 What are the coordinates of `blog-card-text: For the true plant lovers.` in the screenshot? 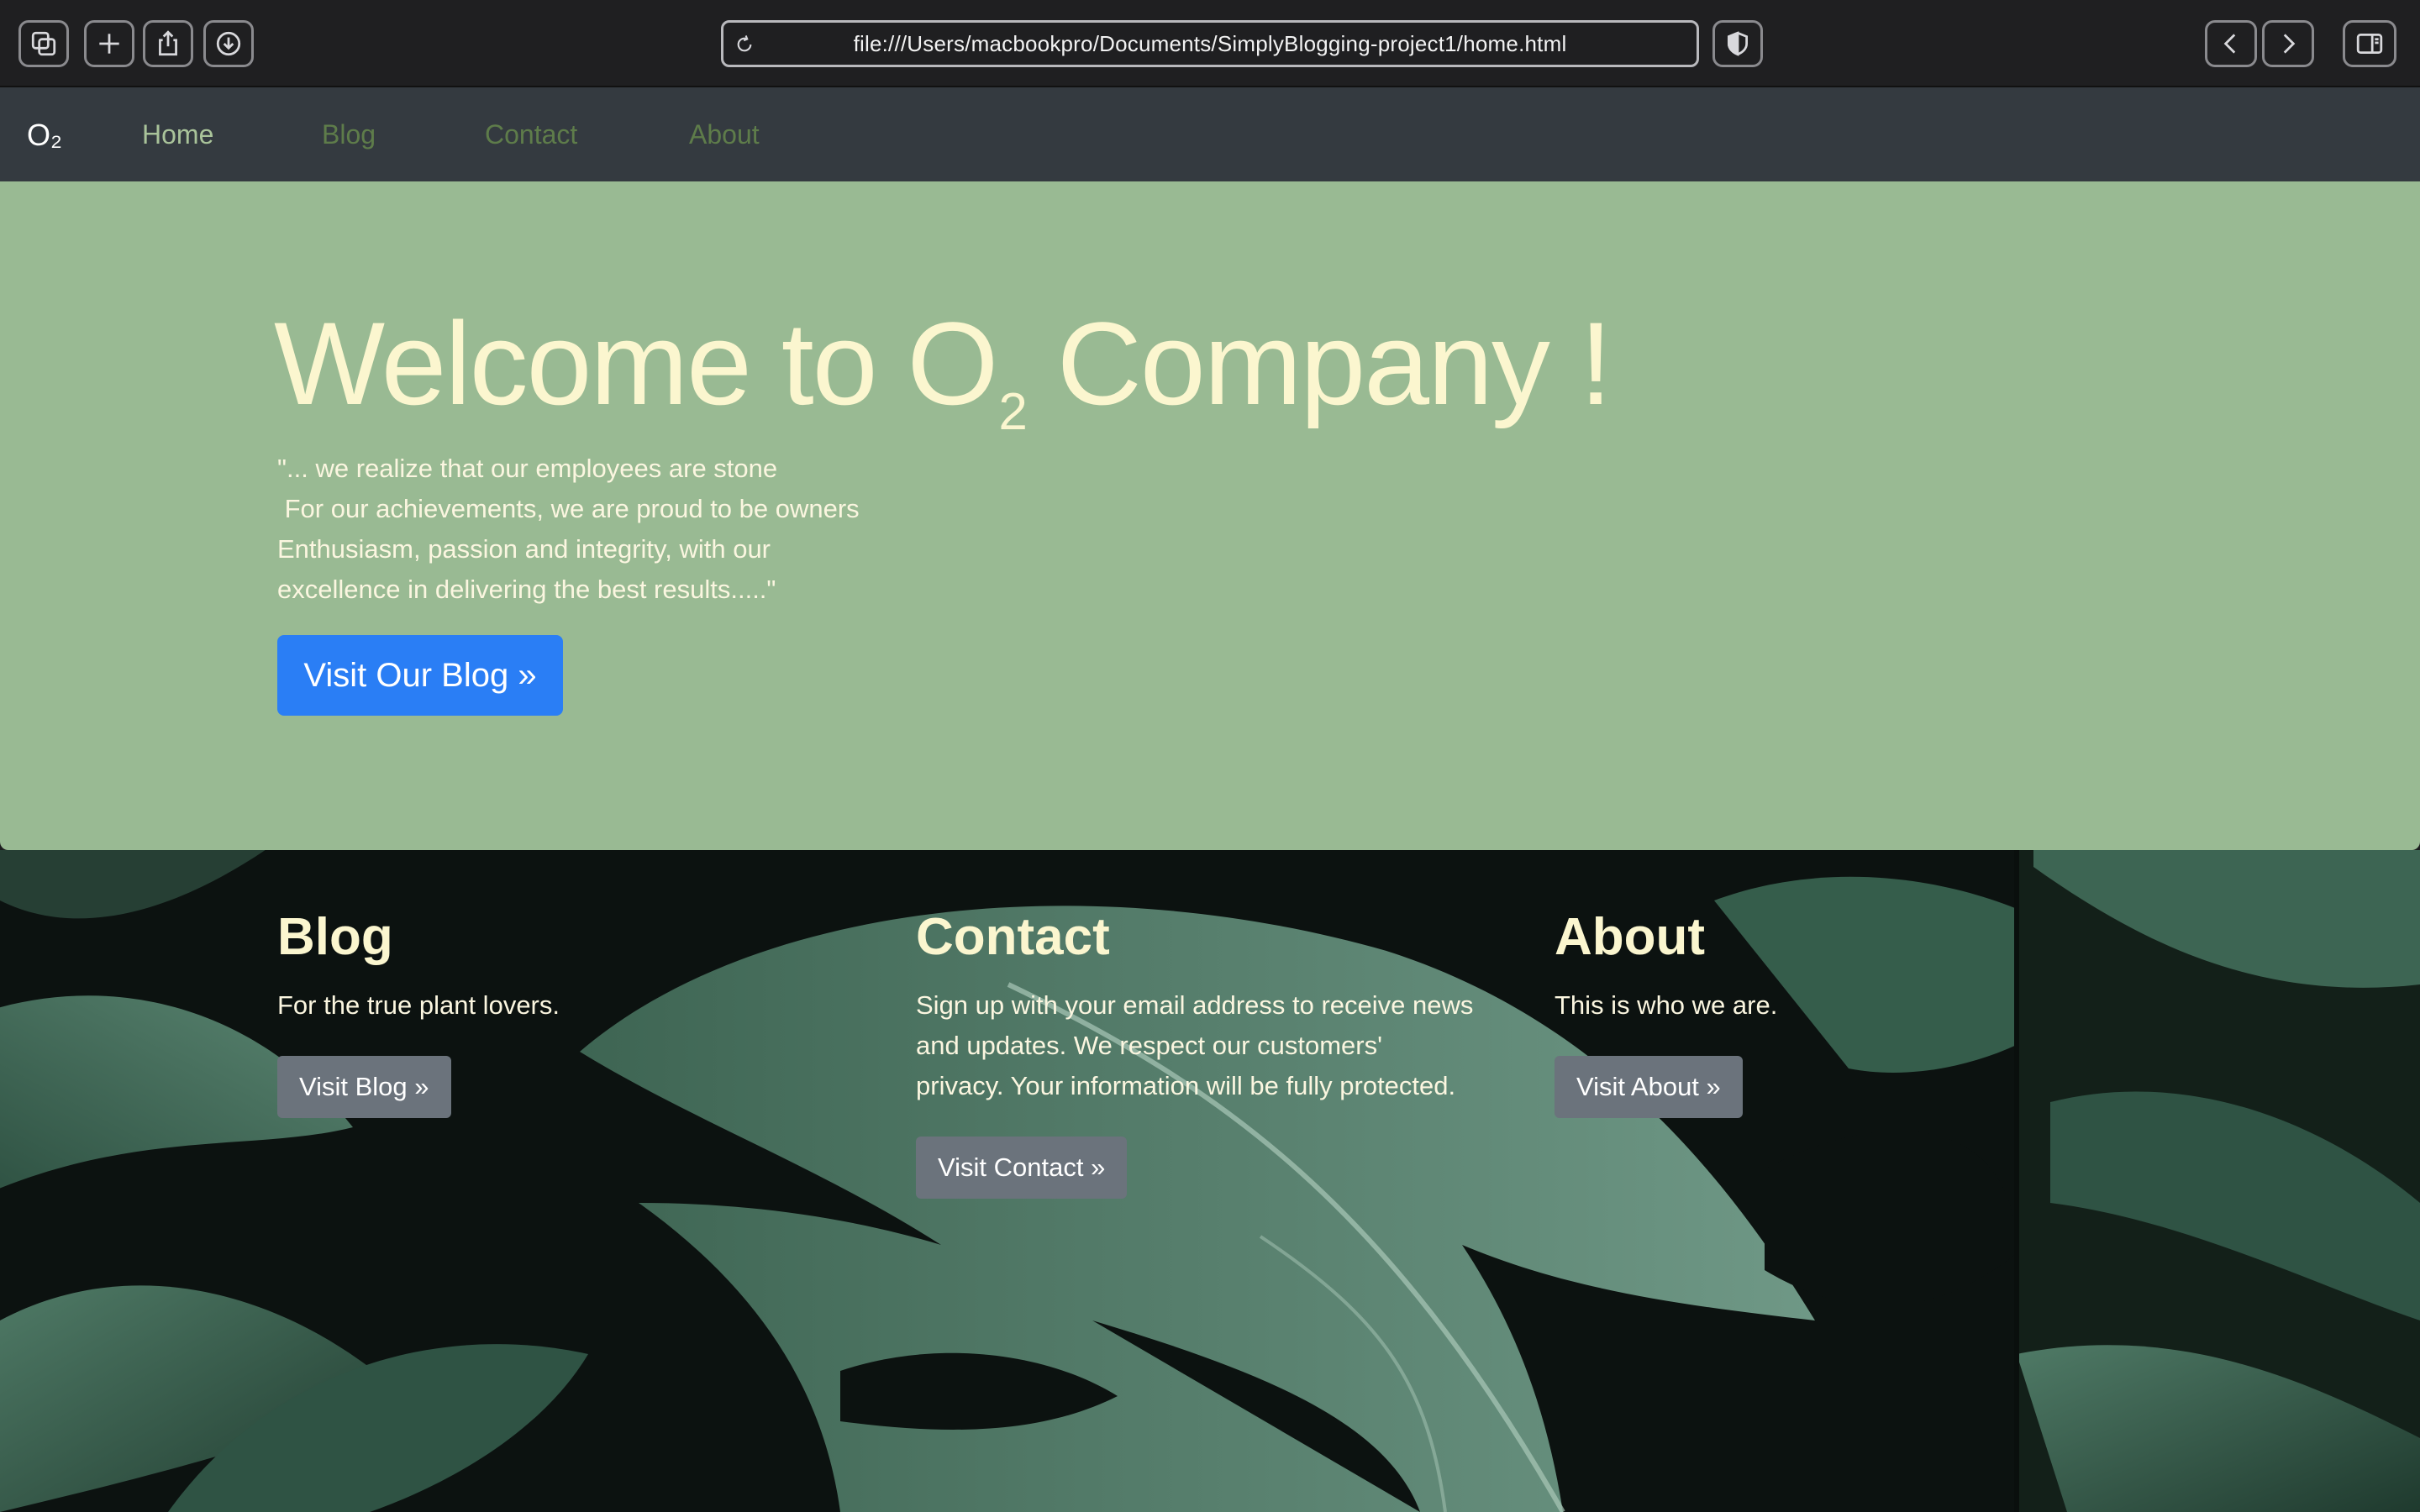 It's located at (579, 1005).